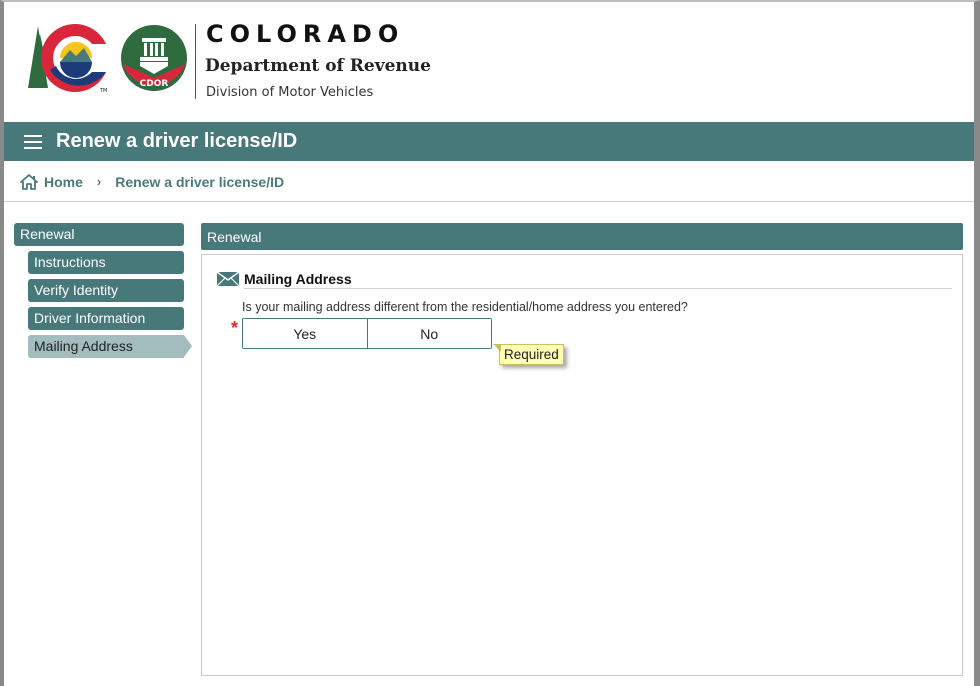 Image resolution: width=980 pixels, height=686 pixels. Describe the element at coordinates (29, 181) in the screenshot. I see `home-icon` at that location.